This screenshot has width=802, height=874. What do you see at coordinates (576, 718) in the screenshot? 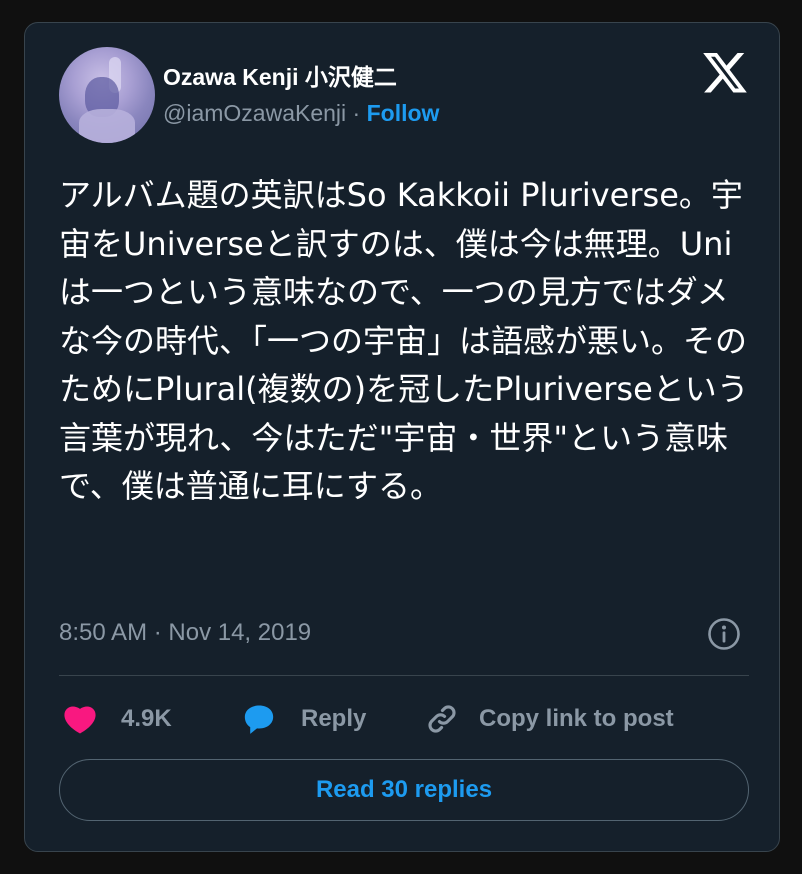
I see `copy-link-label: Copy link to post` at bounding box center [576, 718].